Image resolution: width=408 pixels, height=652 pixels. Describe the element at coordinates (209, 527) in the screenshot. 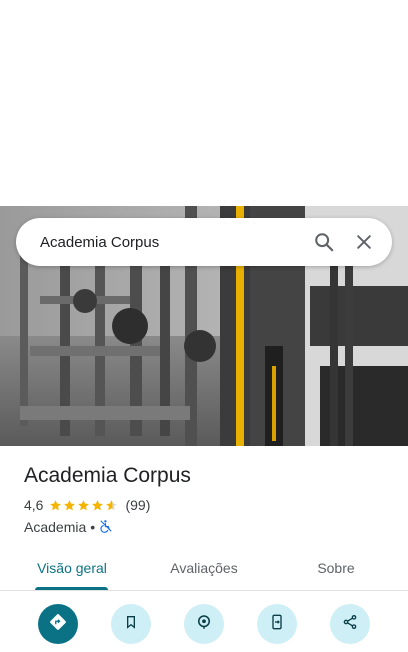

I see `category-row: Academia •` at that location.